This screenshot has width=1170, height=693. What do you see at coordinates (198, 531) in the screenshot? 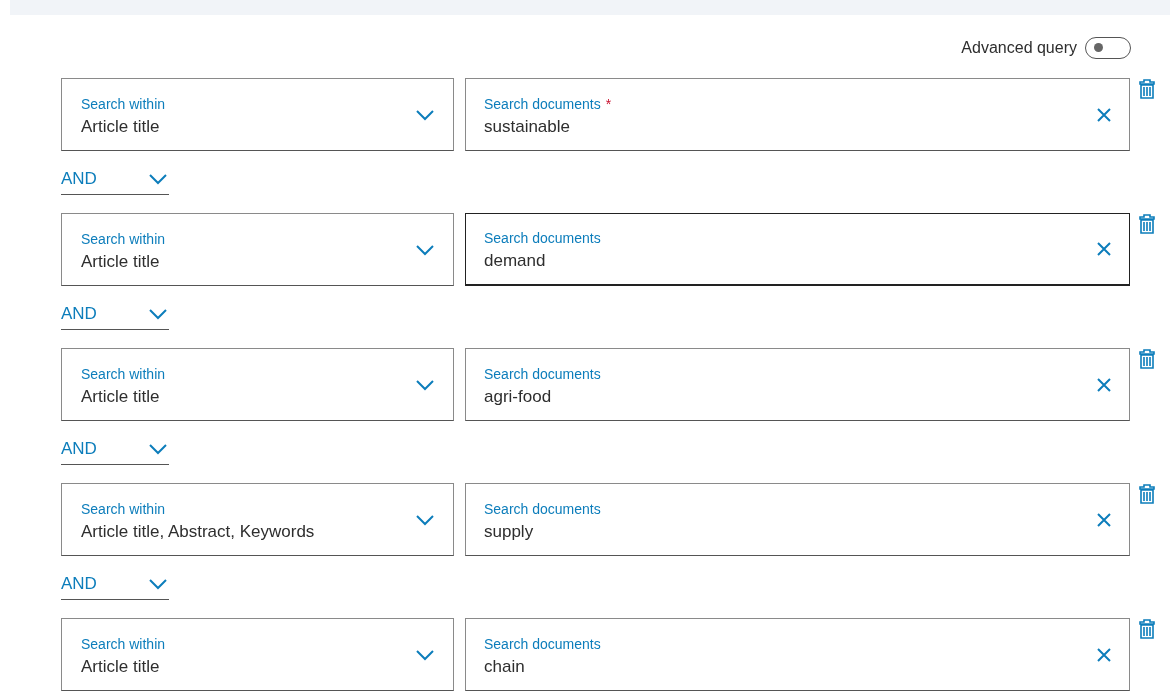
I see `search-within-value: Article title, Abstract, Keywords` at bounding box center [198, 531].